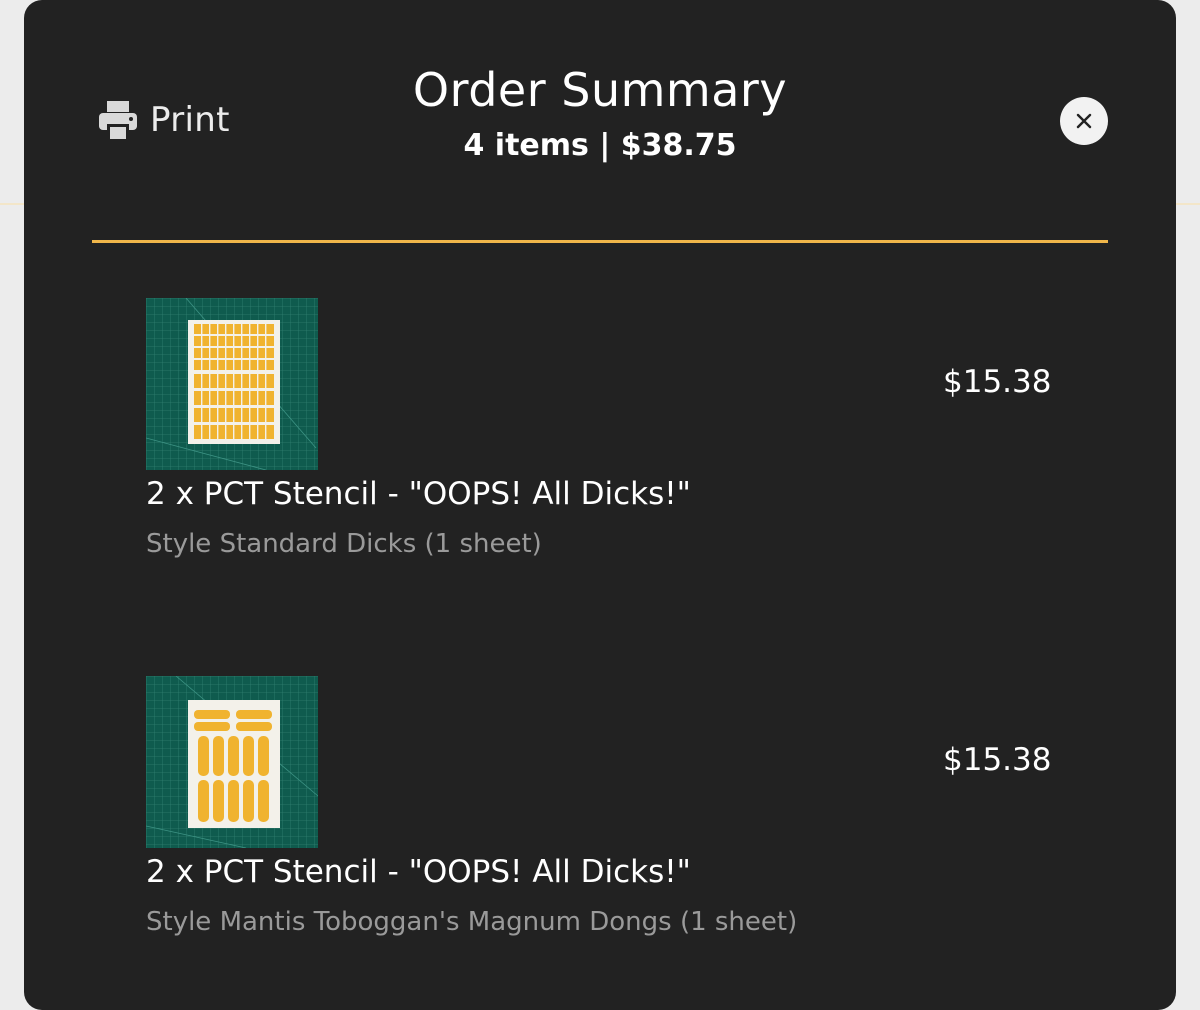  Describe the element at coordinates (600, 90) in the screenshot. I see `modal-title: Order Summary` at that location.